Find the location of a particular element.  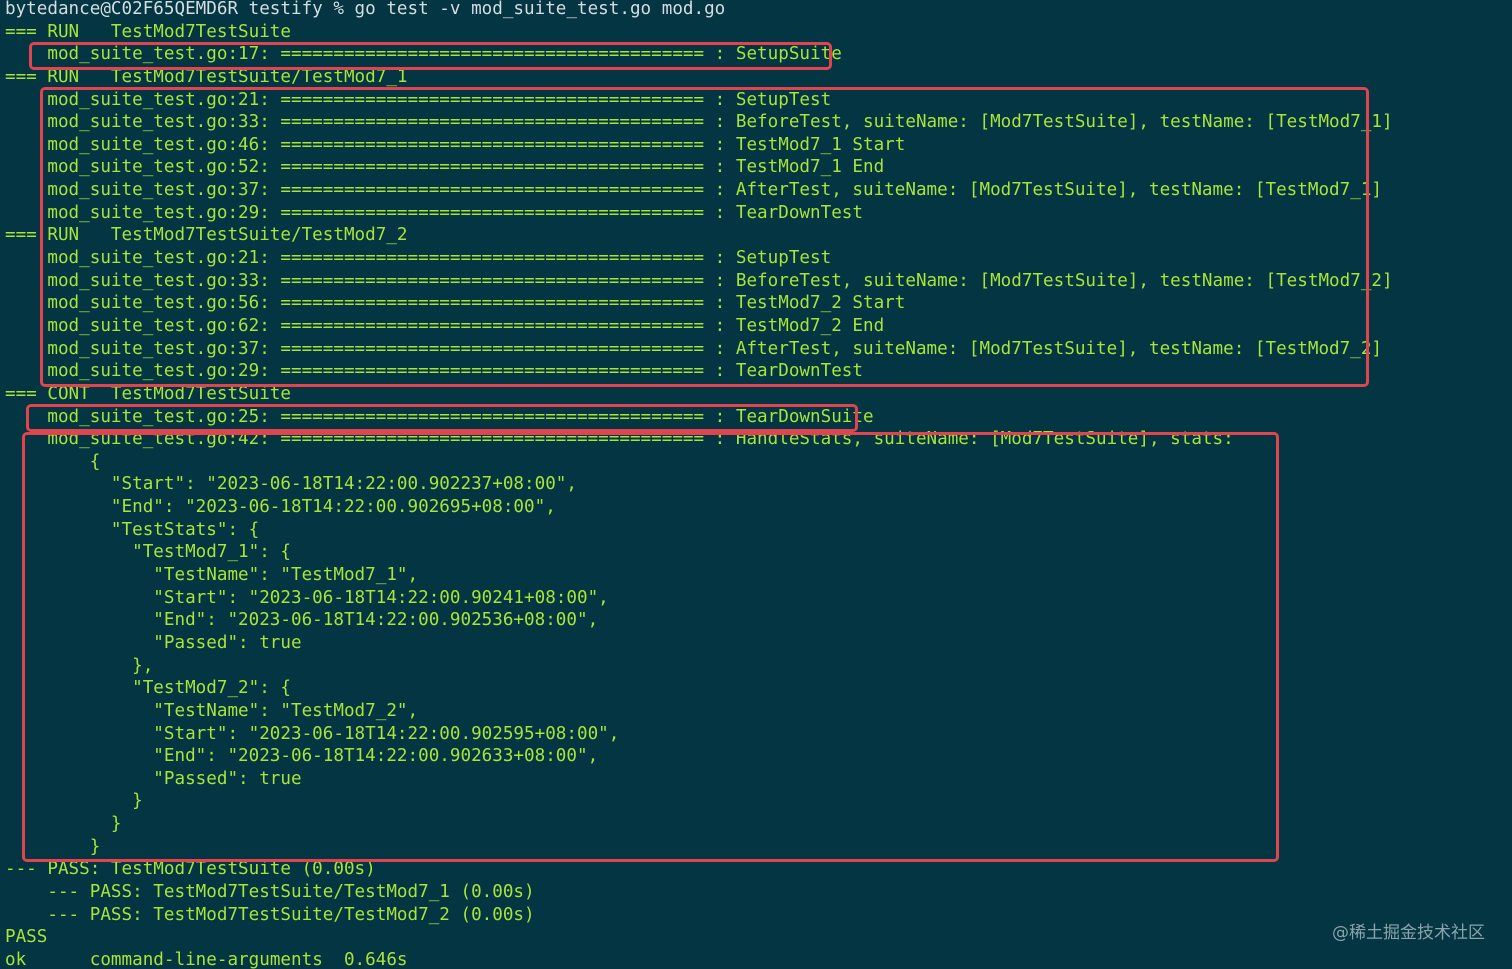

output-line: PASS is located at coordinates (26, 937).